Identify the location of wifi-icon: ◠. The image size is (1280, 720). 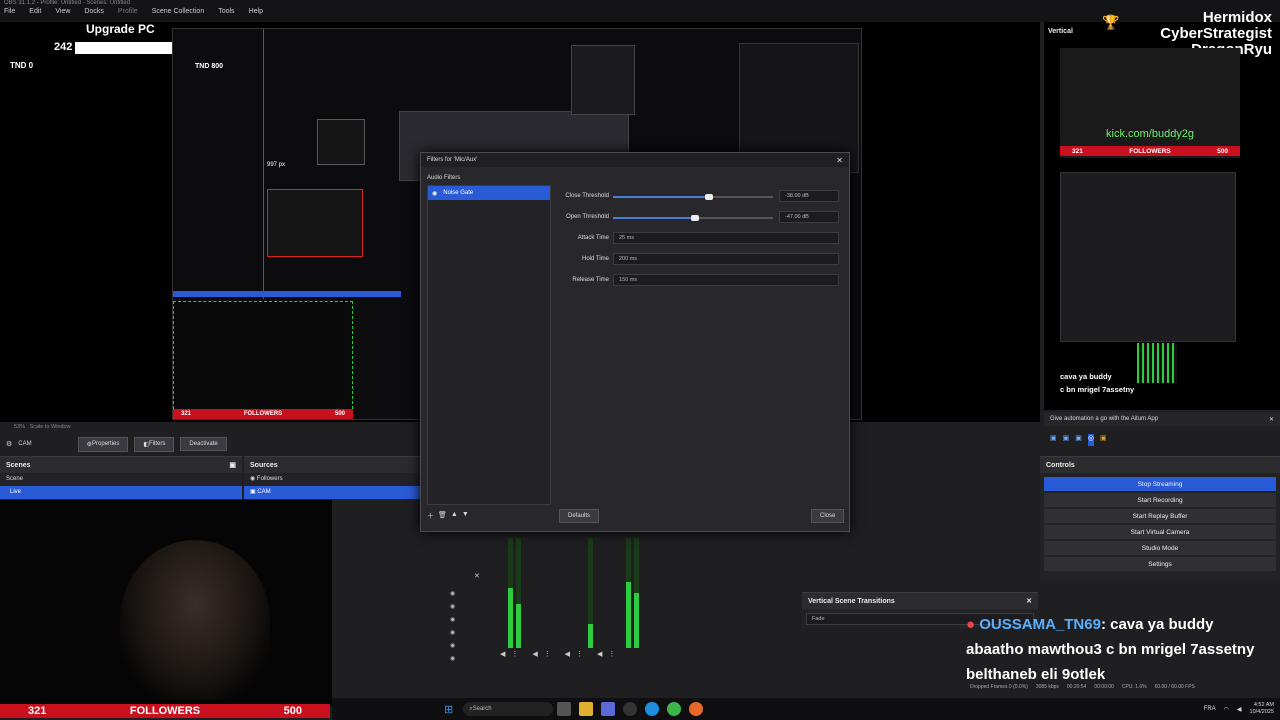
(1226, 709).